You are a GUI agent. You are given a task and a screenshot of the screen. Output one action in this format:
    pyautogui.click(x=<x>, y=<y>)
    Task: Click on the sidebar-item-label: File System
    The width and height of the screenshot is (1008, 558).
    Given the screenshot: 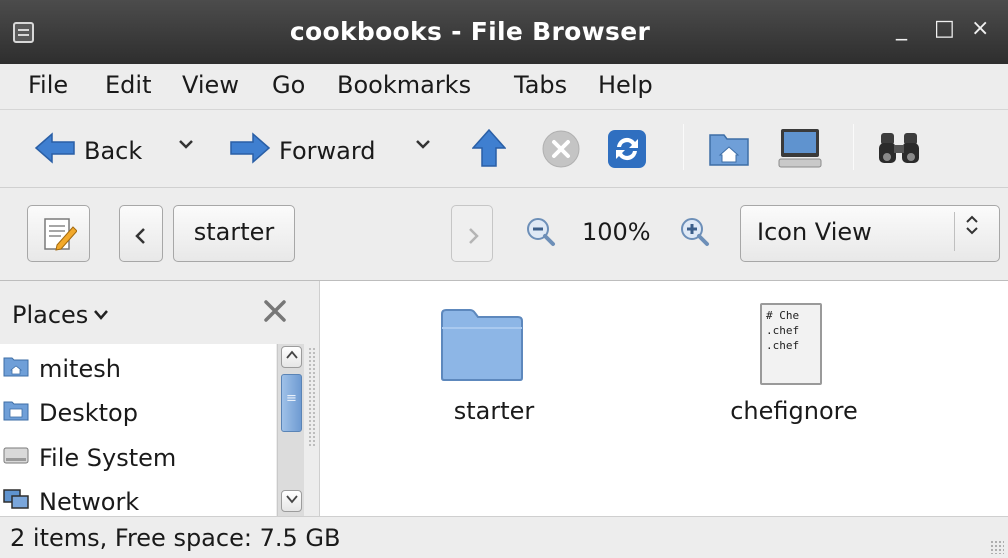 What is the action you would take?
    pyautogui.click(x=108, y=458)
    